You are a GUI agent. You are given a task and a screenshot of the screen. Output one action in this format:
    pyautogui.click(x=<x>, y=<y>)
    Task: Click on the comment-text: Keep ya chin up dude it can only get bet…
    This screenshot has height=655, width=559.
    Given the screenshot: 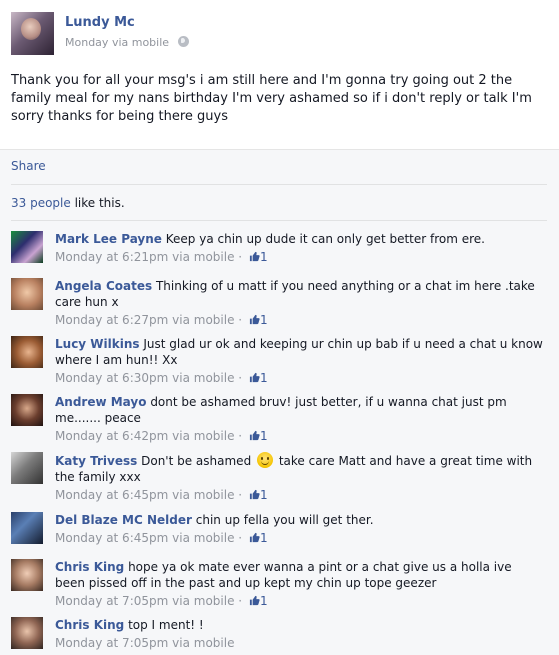 What is the action you would take?
    pyautogui.click(x=325, y=239)
    